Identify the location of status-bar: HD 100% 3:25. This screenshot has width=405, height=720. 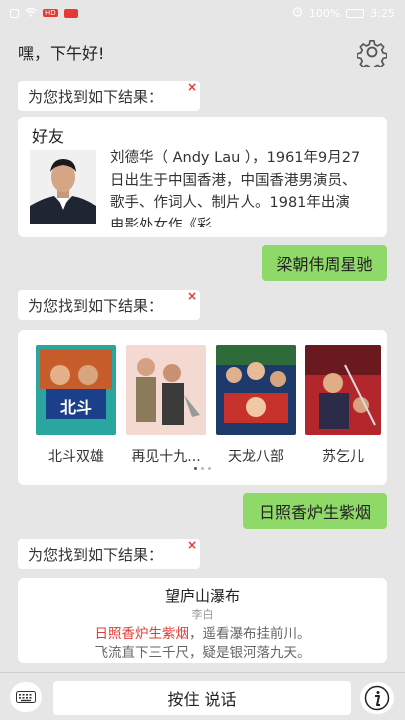
(202, 13).